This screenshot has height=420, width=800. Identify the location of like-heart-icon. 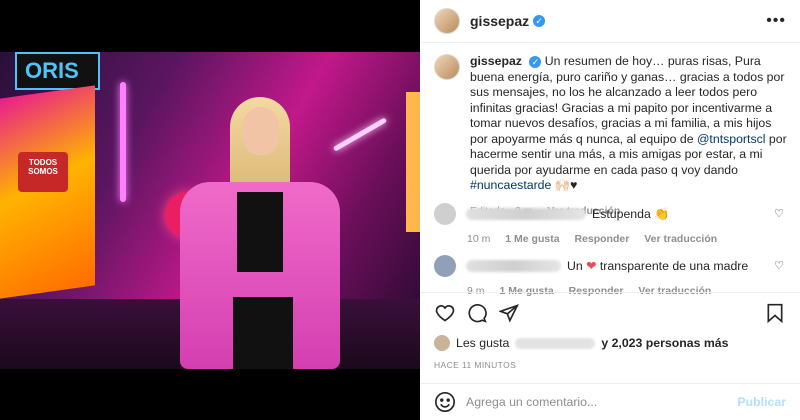
(445, 313).